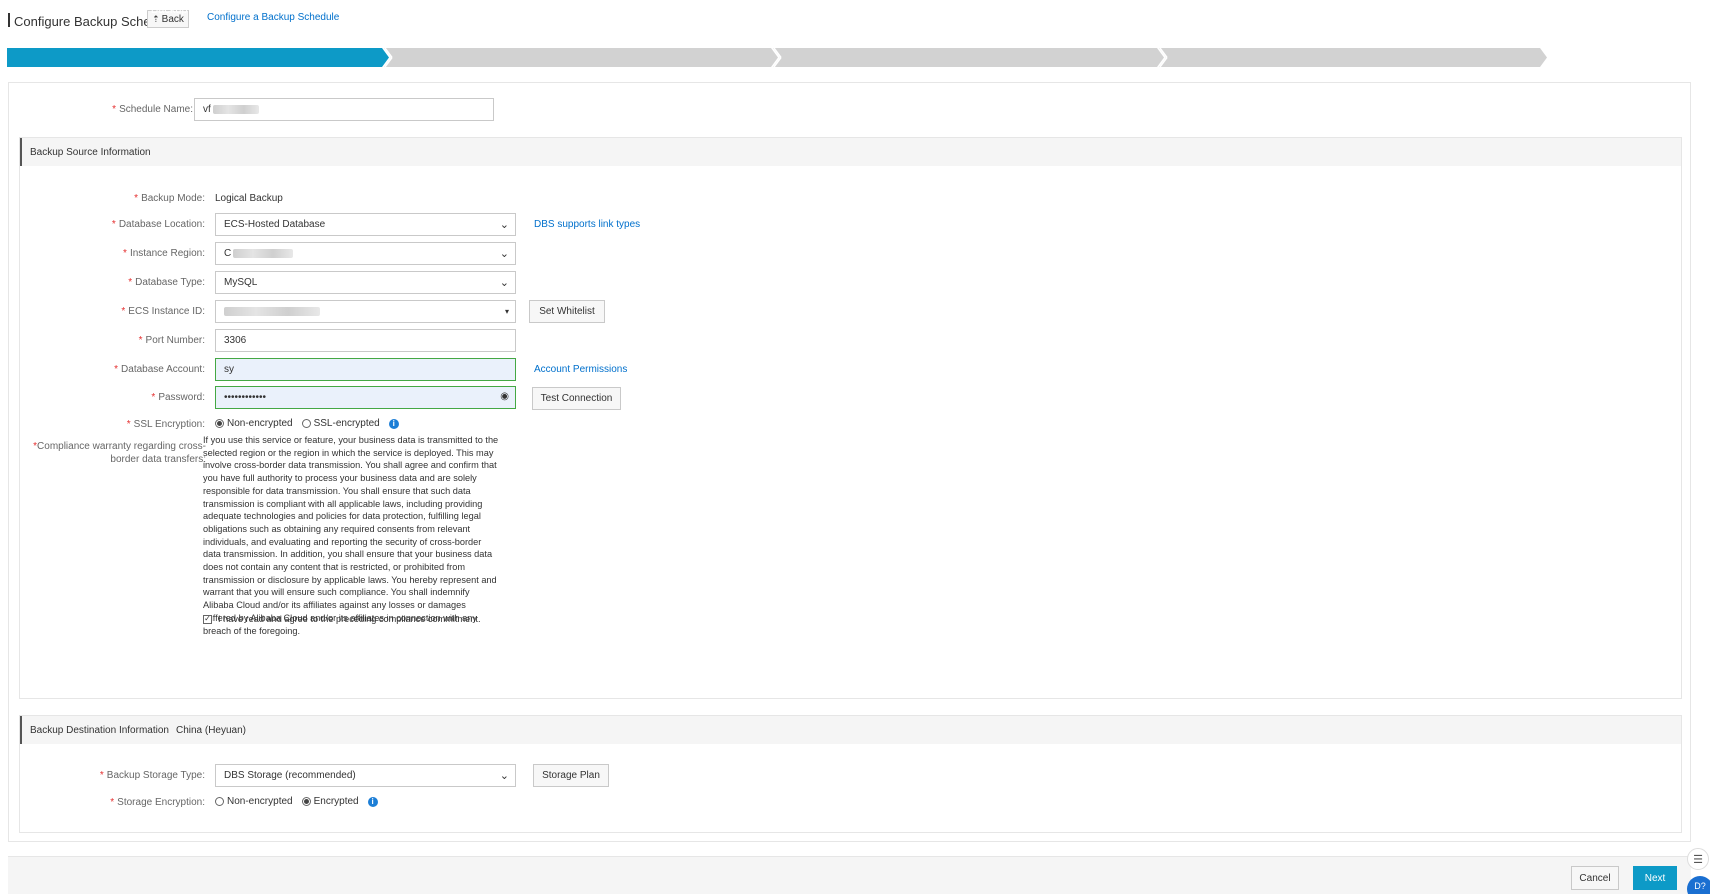 This screenshot has width=1710, height=894. Describe the element at coordinates (1595, 878) in the screenshot. I see `cancel-button: Cancel` at that location.